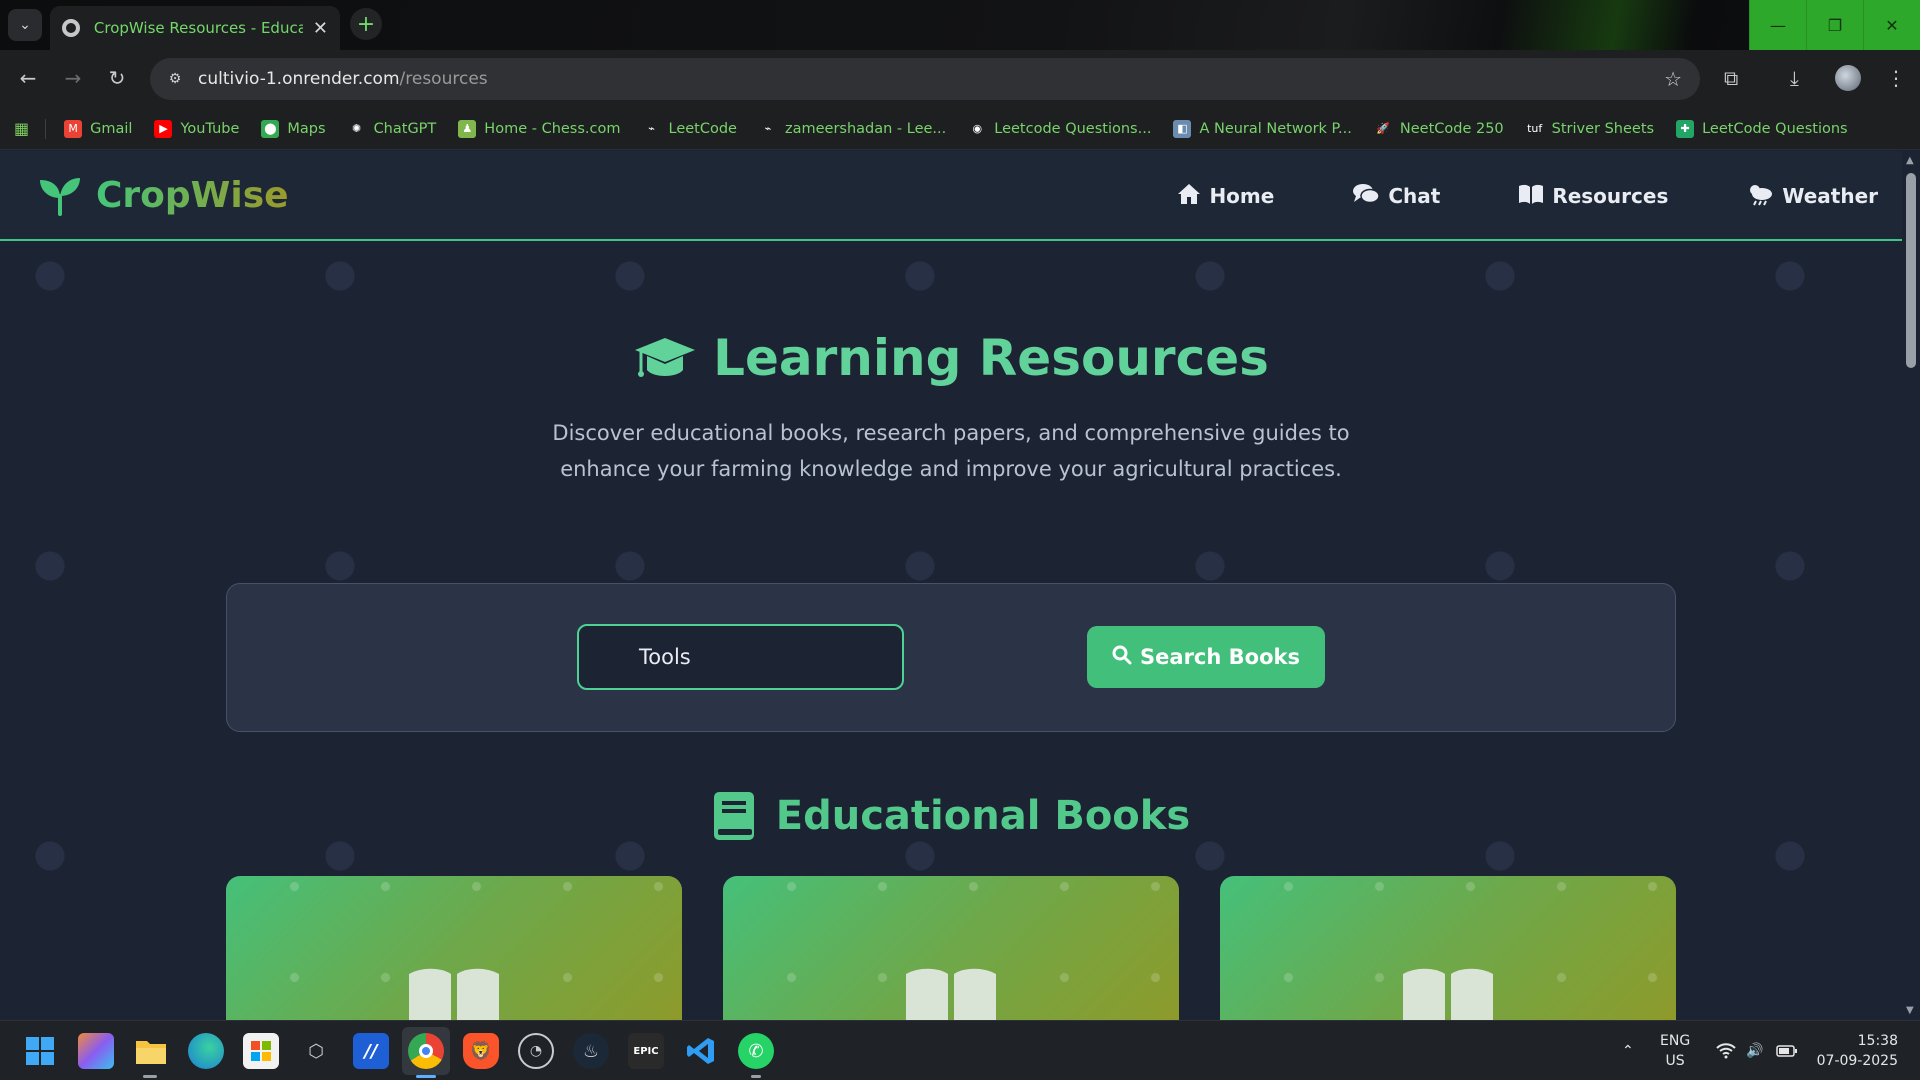  I want to click on tab-title: CropWise Resources - Educatio, so click(198, 28).